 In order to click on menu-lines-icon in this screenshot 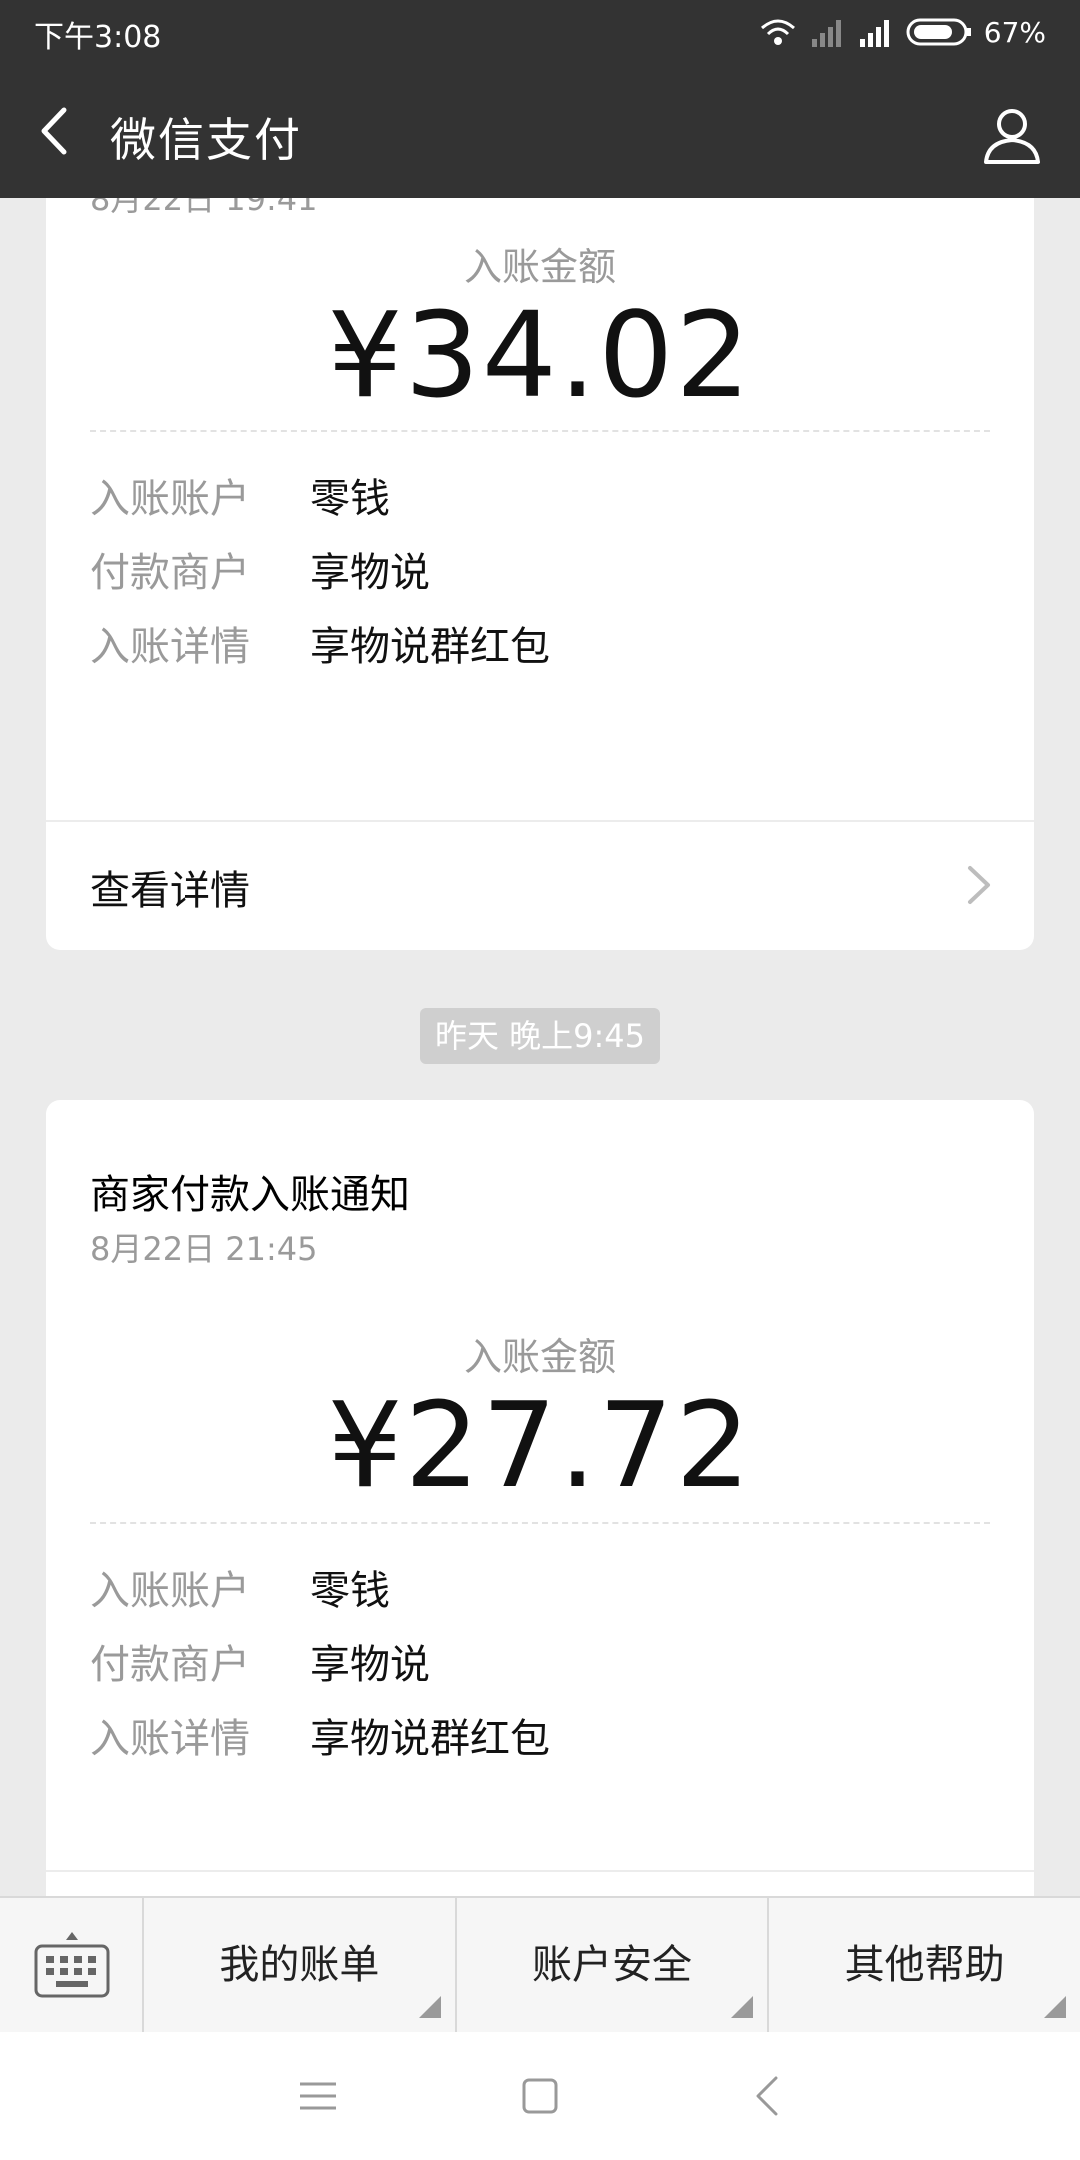, I will do `click(318, 2096)`.